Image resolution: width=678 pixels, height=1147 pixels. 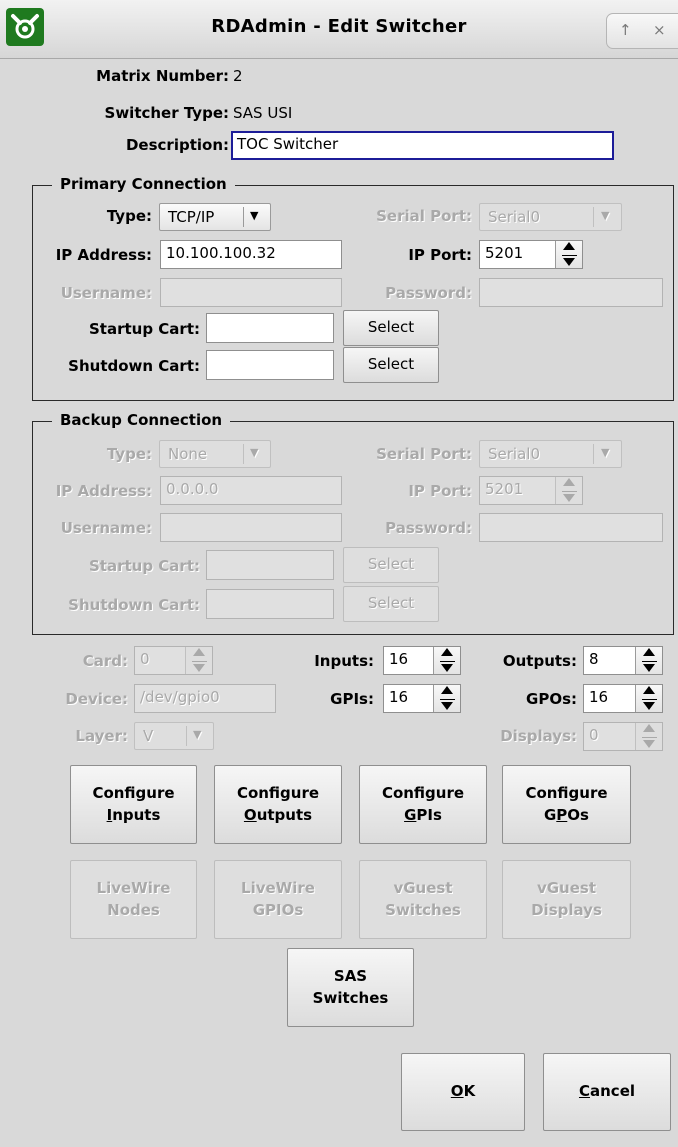 I want to click on primary-password-field, so click(x=571, y=292).